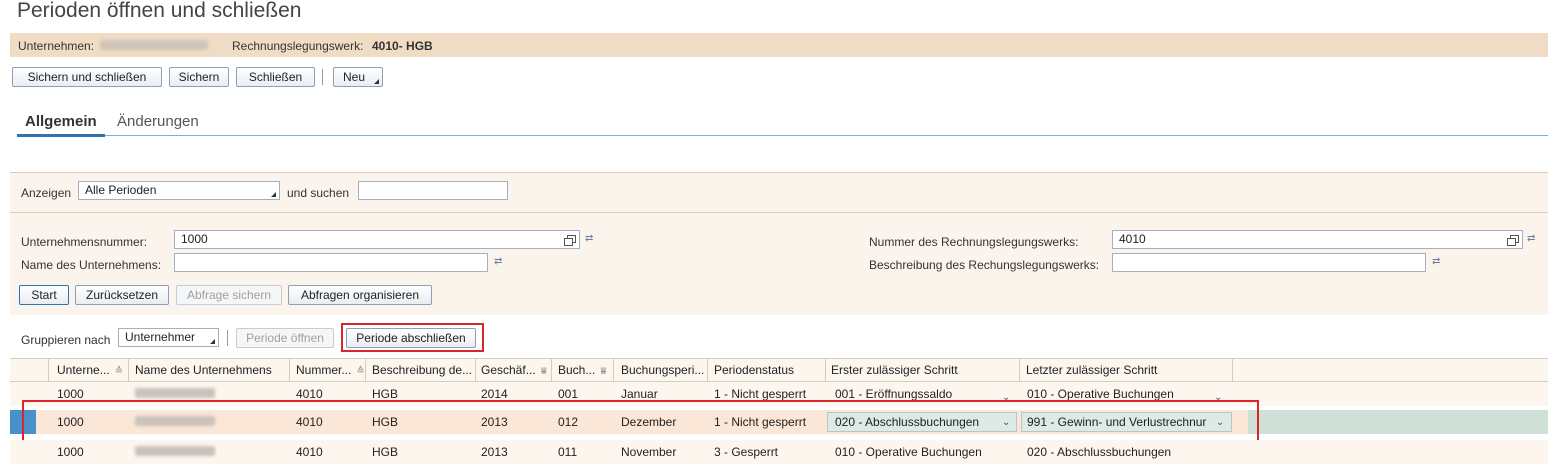  What do you see at coordinates (275, 77) in the screenshot?
I see `close-button: Schließen` at bounding box center [275, 77].